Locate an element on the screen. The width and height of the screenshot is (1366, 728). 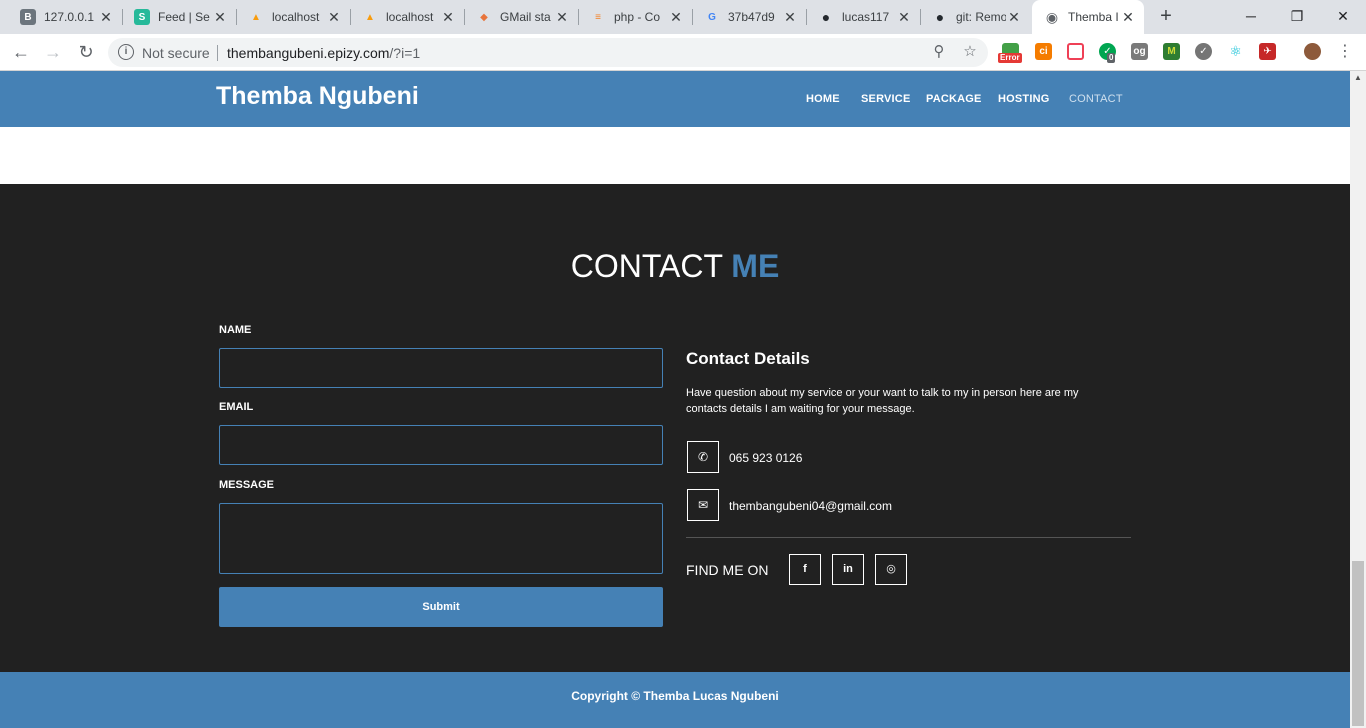
zoom-icon: ⚲ is located at coordinates (939, 52).